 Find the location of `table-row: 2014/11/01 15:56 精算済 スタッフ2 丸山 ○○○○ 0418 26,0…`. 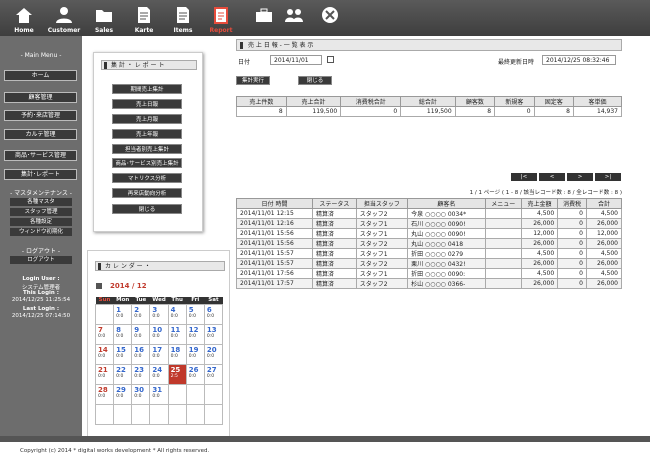

table-row: 2014/11/01 15:56 精算済 スタッフ2 丸山 ○○○○ 0418 26,0… is located at coordinates (429, 243).